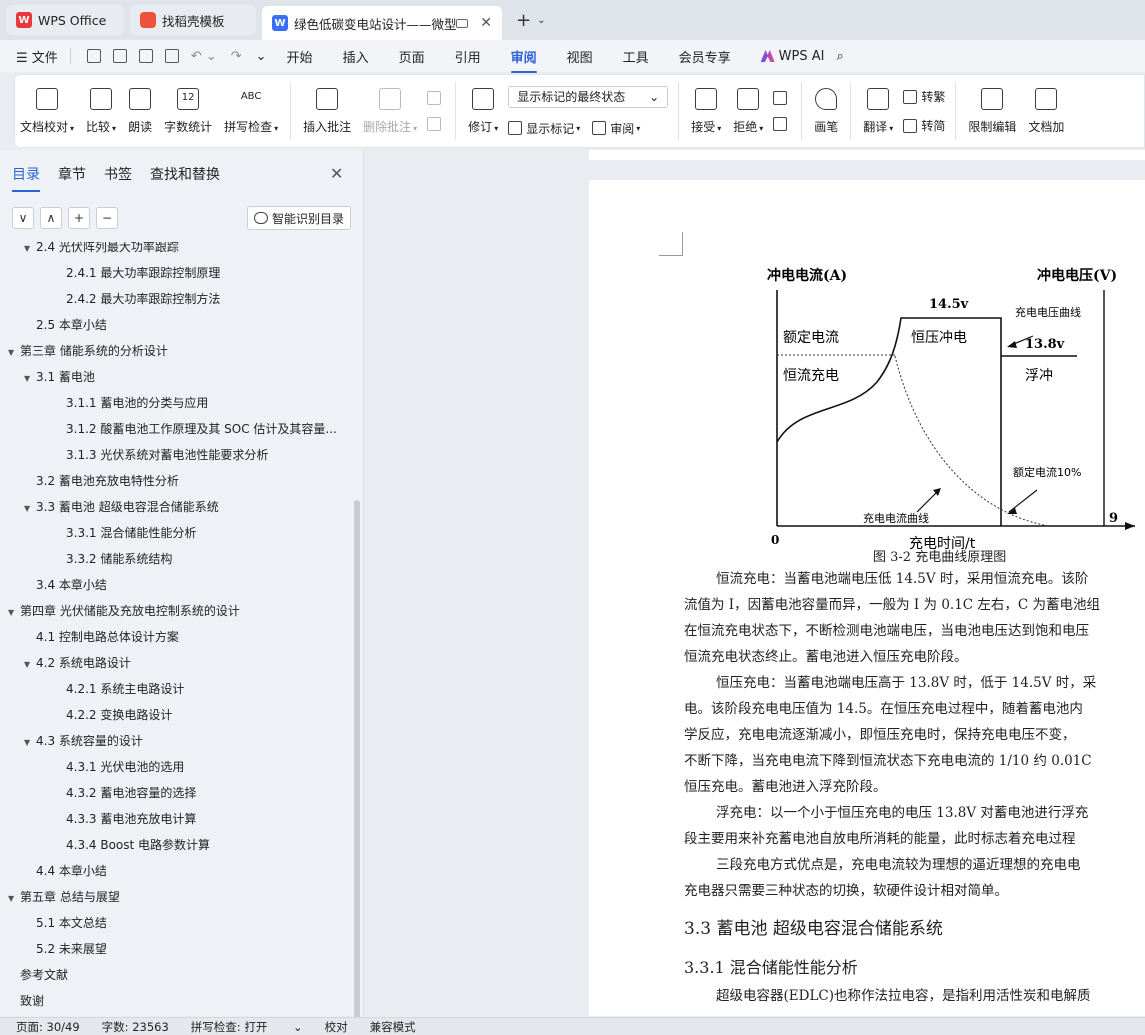 The width and height of the screenshot is (1145, 1035). Describe the element at coordinates (247, 1027) in the screenshot. I see `spell-check-indicator: 拼写检查: 打开 ⌄` at that location.